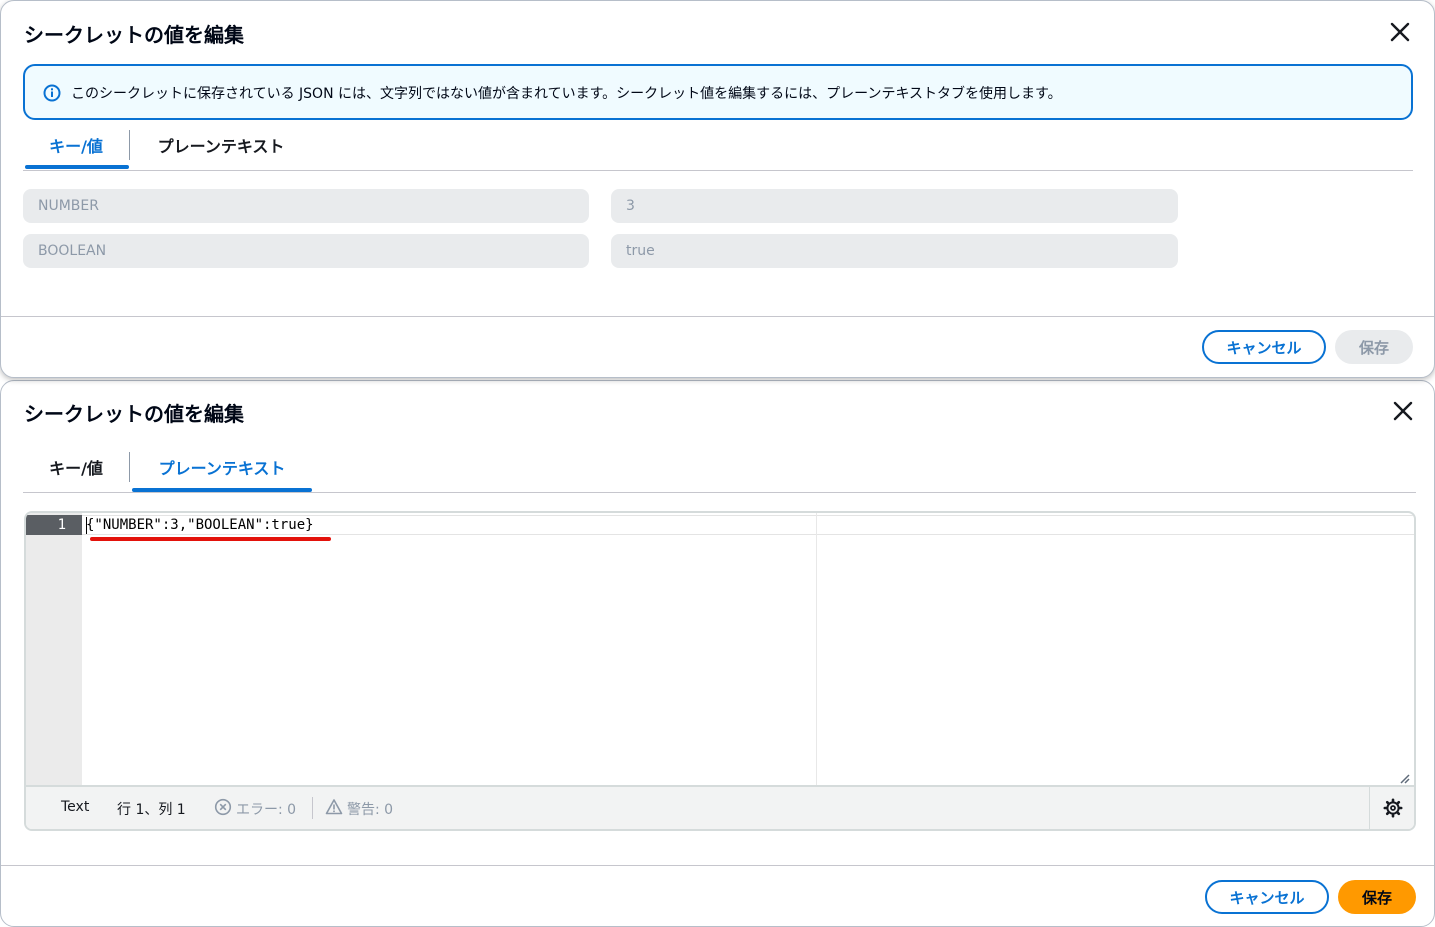 This screenshot has height=927, width=1435. What do you see at coordinates (306, 206) in the screenshot?
I see `key-field-number: NUMBER` at bounding box center [306, 206].